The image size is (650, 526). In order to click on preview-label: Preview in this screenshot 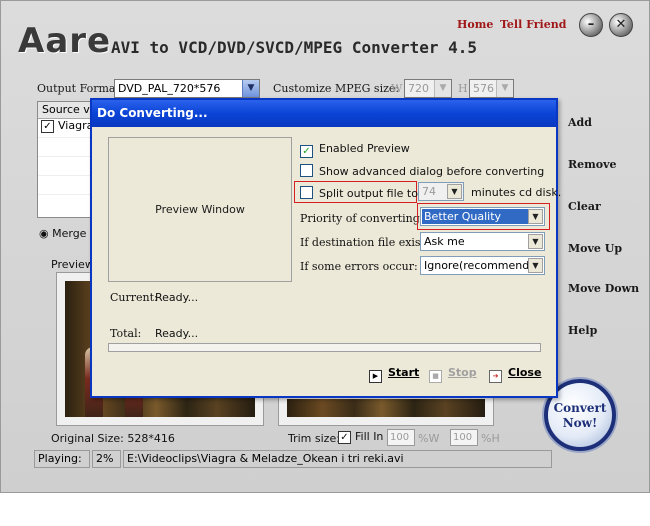, I will do `click(72, 264)`.